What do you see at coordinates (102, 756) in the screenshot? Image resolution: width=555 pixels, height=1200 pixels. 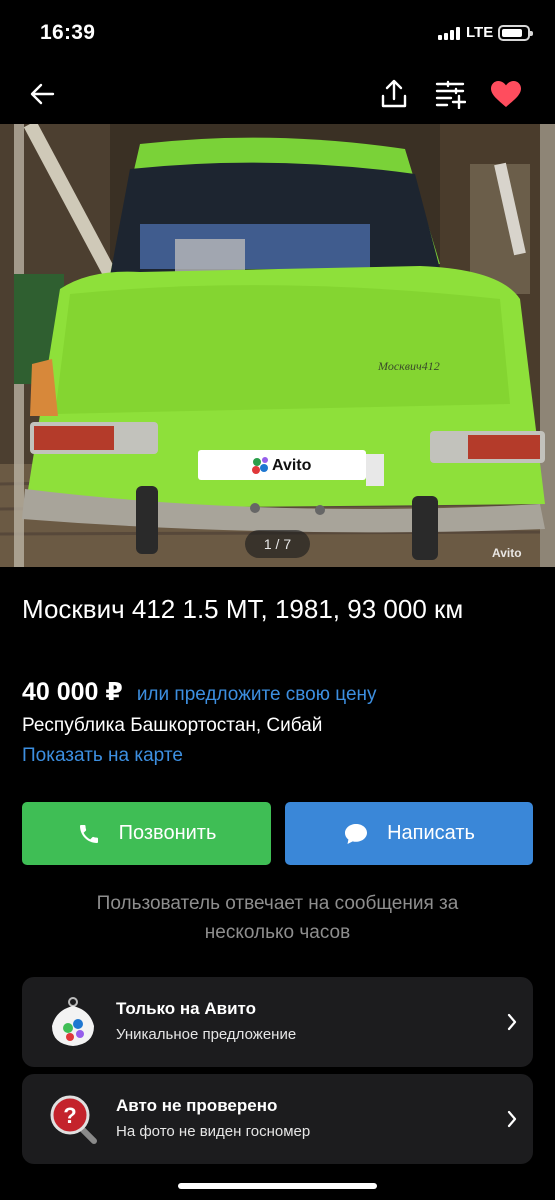 I see `show-on-map-link: Показать на карте` at bounding box center [102, 756].